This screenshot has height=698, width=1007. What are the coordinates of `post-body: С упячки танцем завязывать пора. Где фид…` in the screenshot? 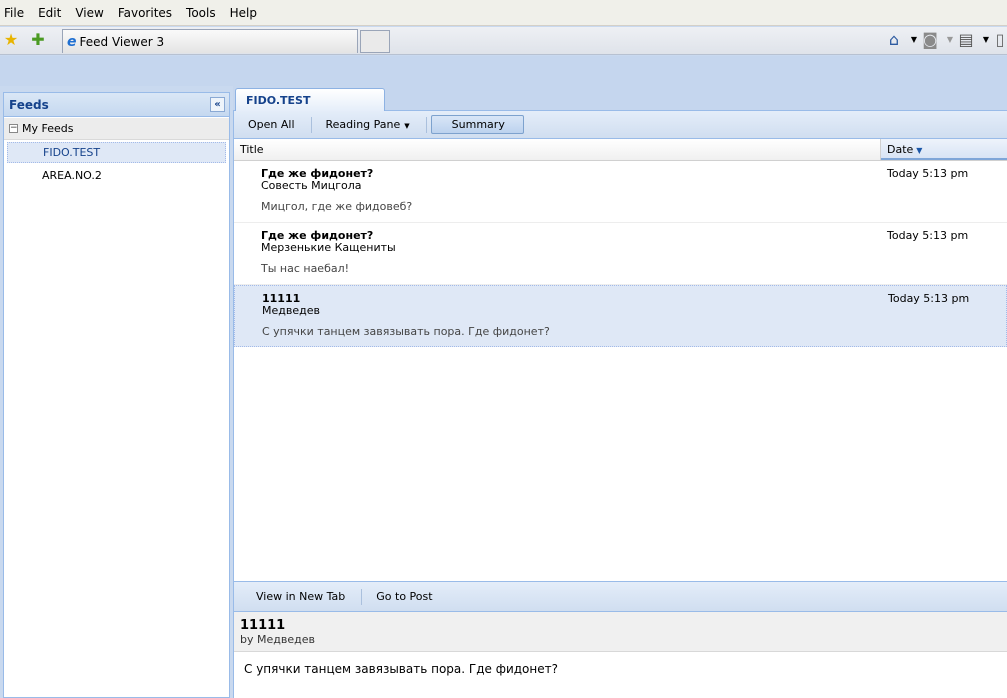 It's located at (401, 669).